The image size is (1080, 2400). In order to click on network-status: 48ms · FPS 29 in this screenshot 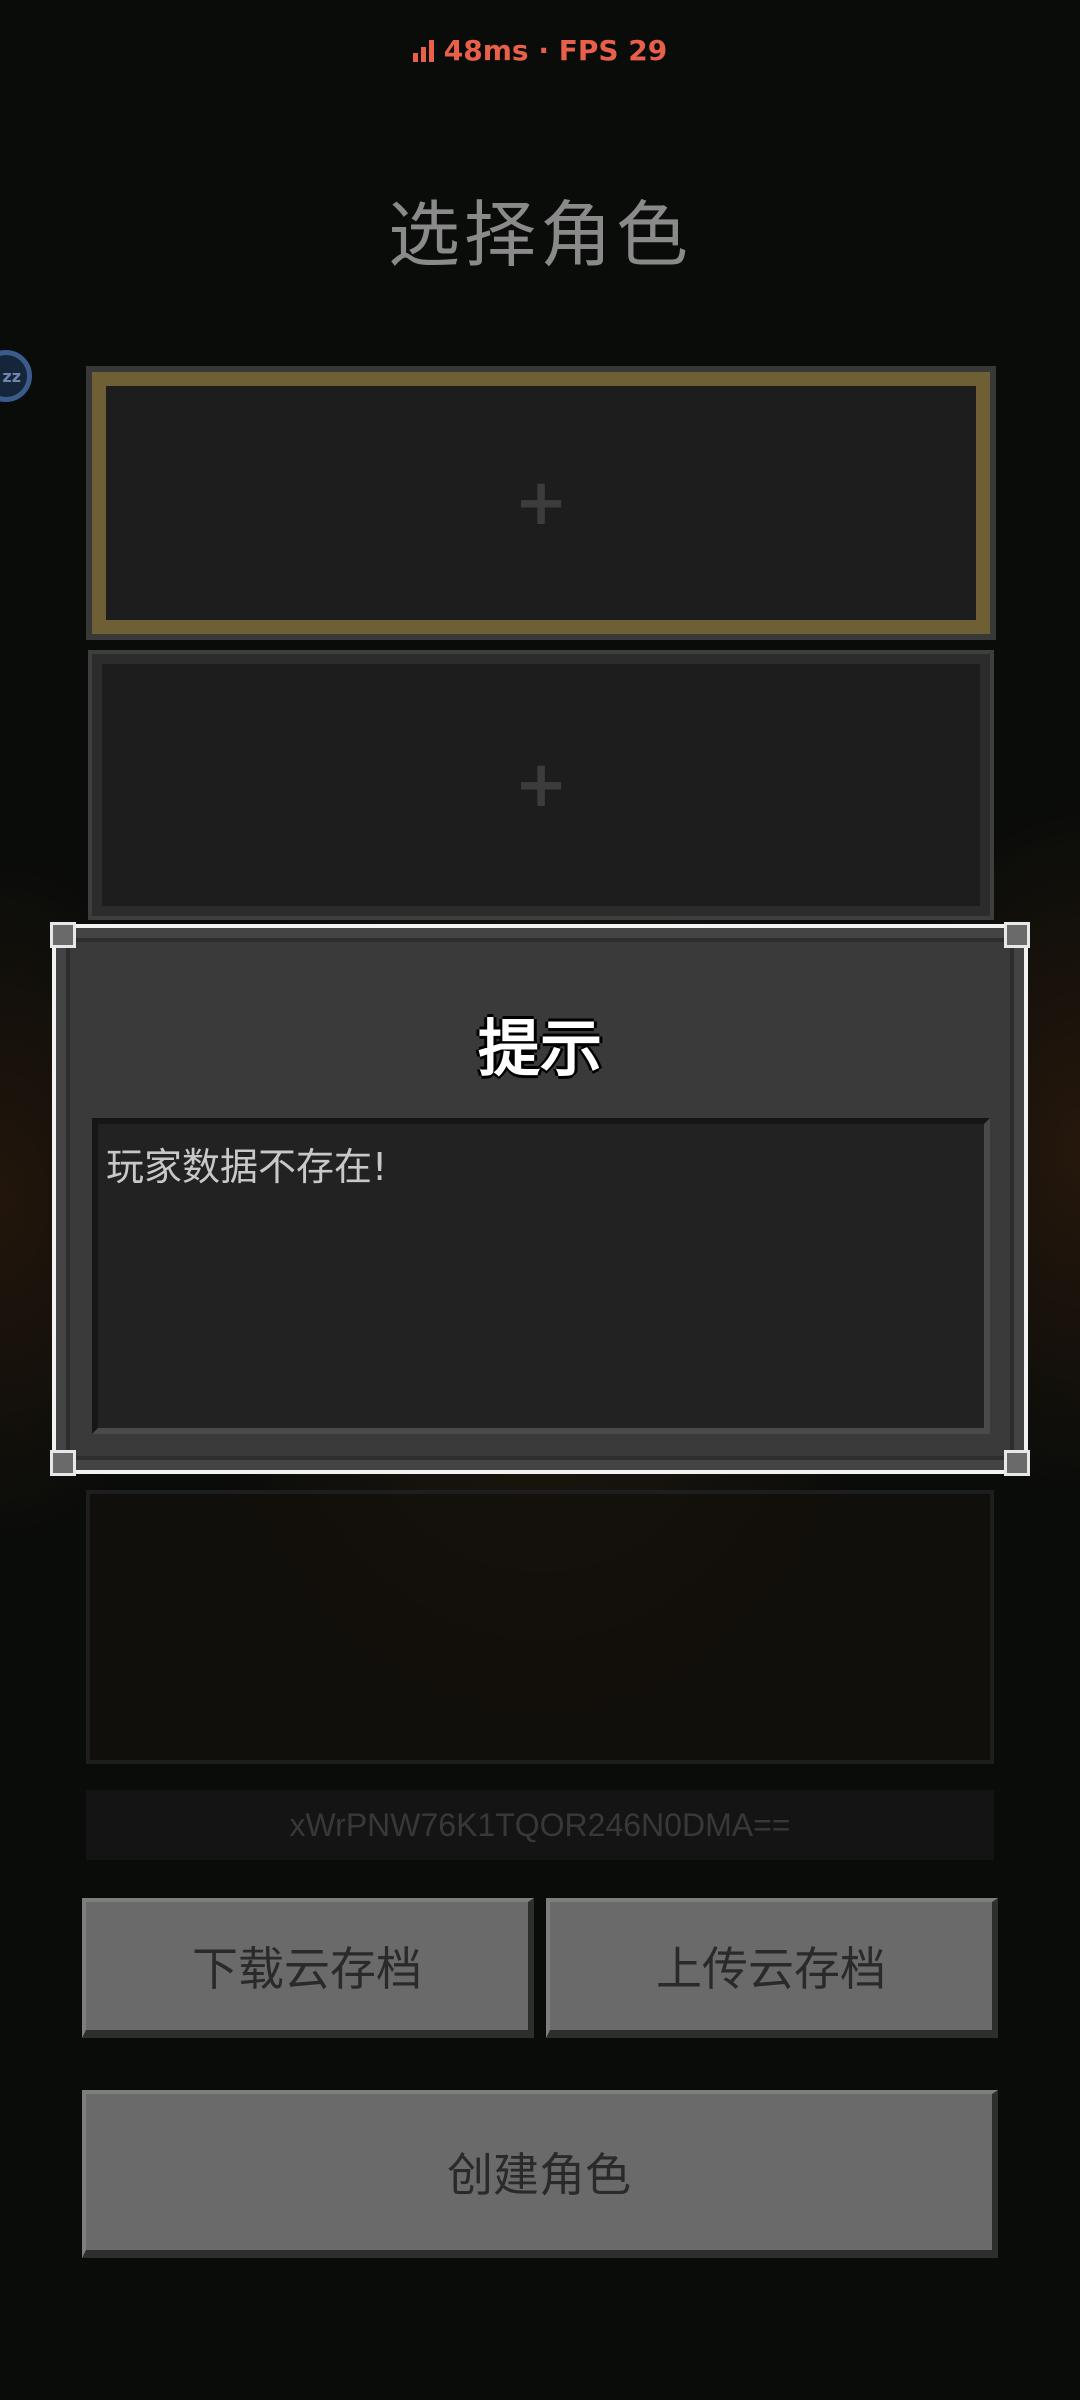, I will do `click(540, 50)`.